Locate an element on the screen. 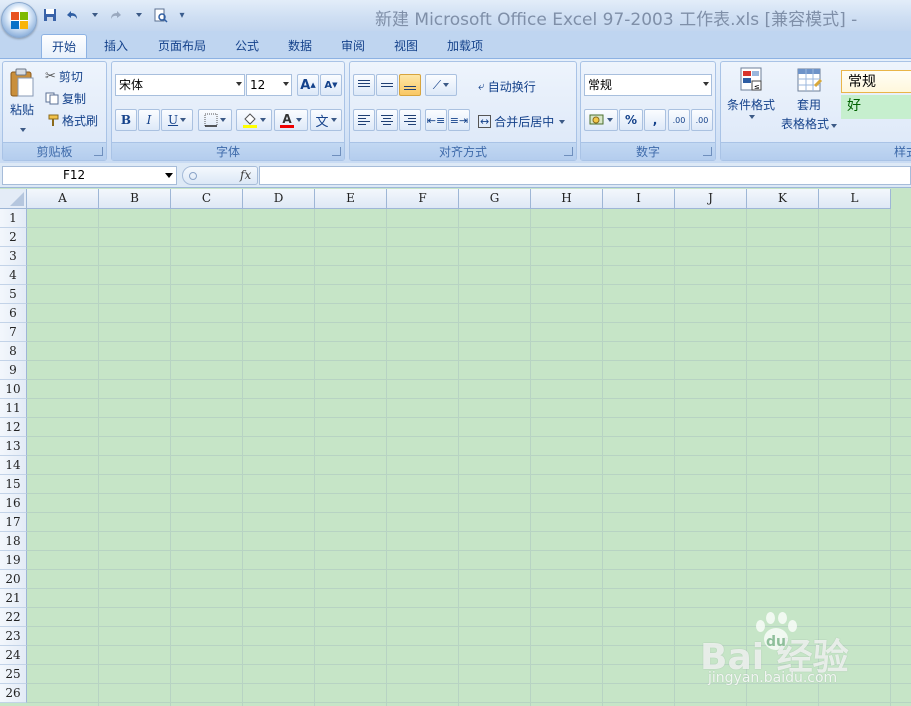  tab-addins: 加载项 is located at coordinates (465, 46).